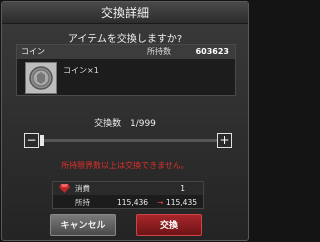  What do you see at coordinates (82, 188) in the screenshot?
I see `consume-label: 消費` at bounding box center [82, 188].